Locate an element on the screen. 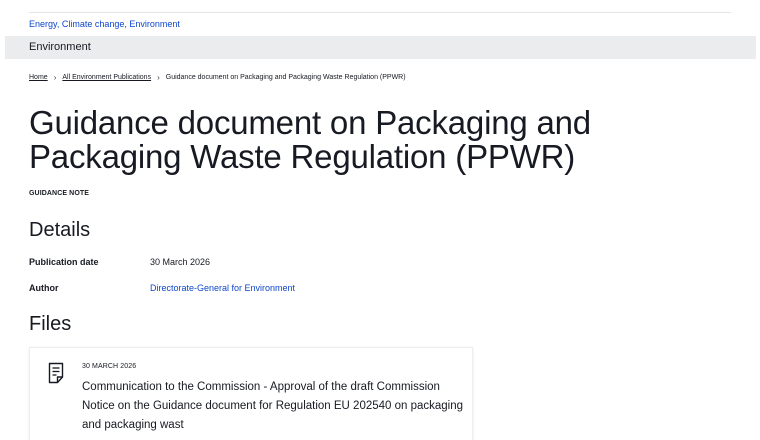  files-heading: Files is located at coordinates (50, 324).